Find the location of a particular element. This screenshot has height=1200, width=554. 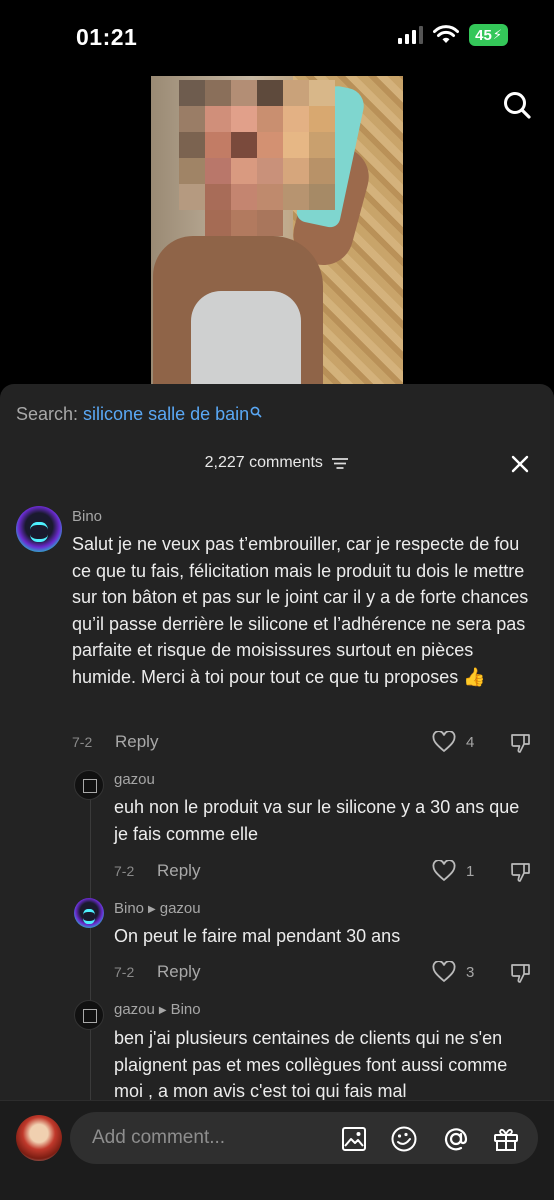

comment-username: gazou ▶ Bino is located at coordinates (157, 1009).